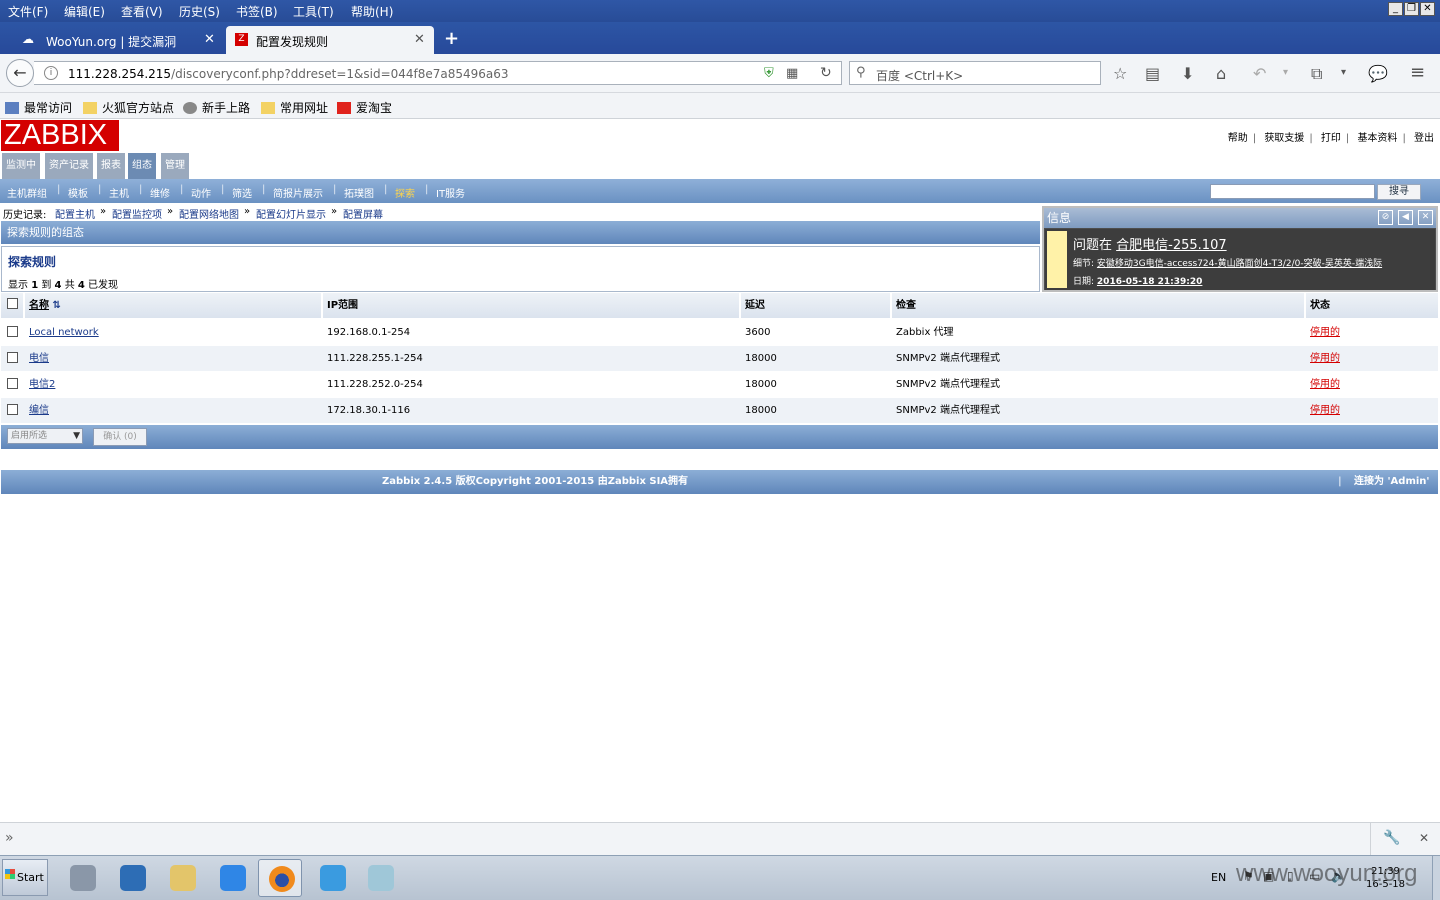  I want to click on minimize-button: _, so click(1395, 9).